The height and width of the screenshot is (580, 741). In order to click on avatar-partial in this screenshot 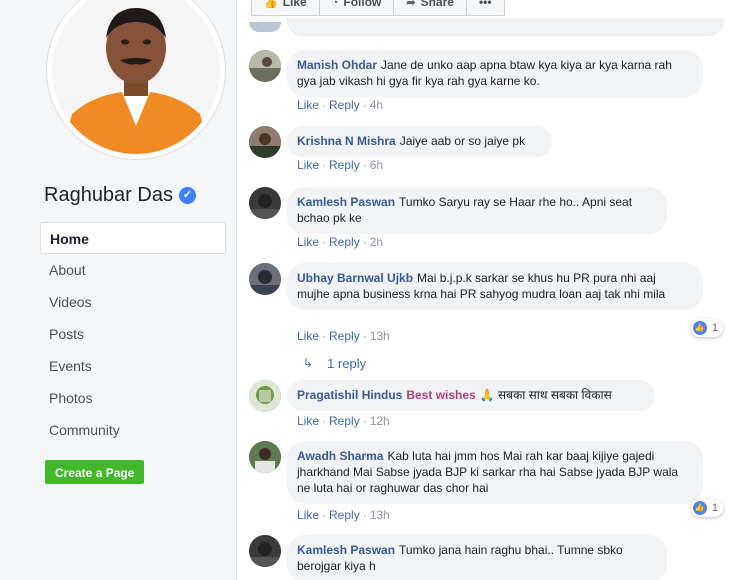, I will do `click(265, 27)`.